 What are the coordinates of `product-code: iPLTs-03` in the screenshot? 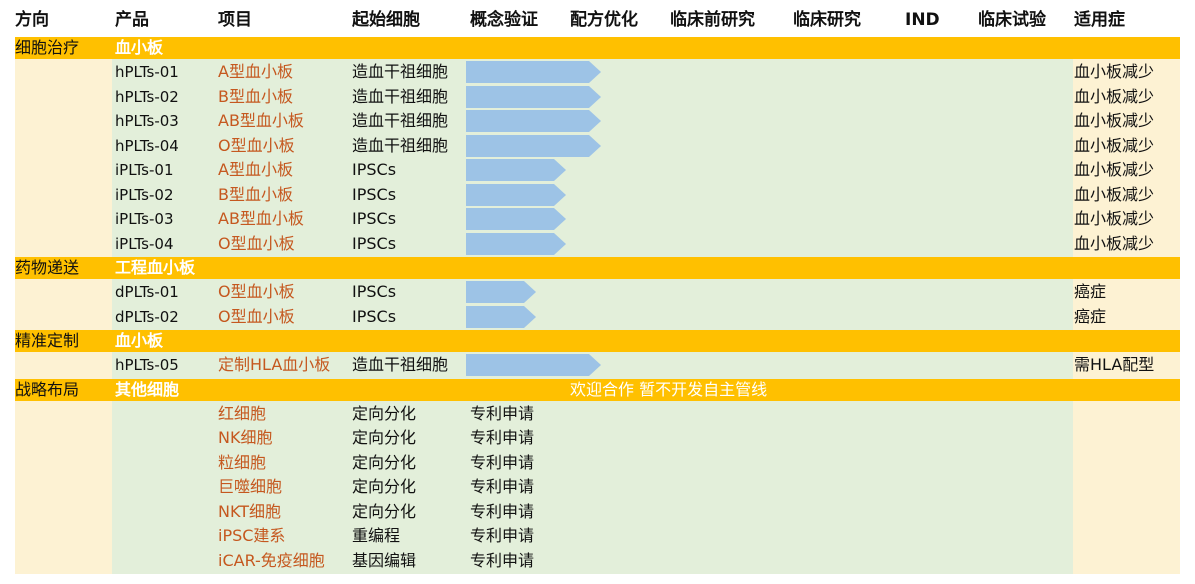 It's located at (144, 219).